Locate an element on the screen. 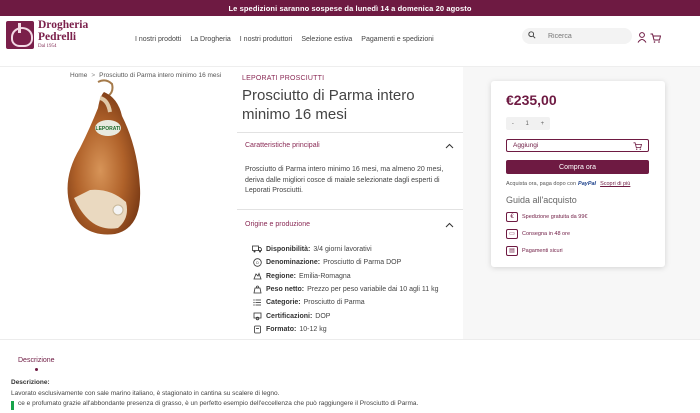  accordion-origine-label: Origine e produzione is located at coordinates (277, 224).